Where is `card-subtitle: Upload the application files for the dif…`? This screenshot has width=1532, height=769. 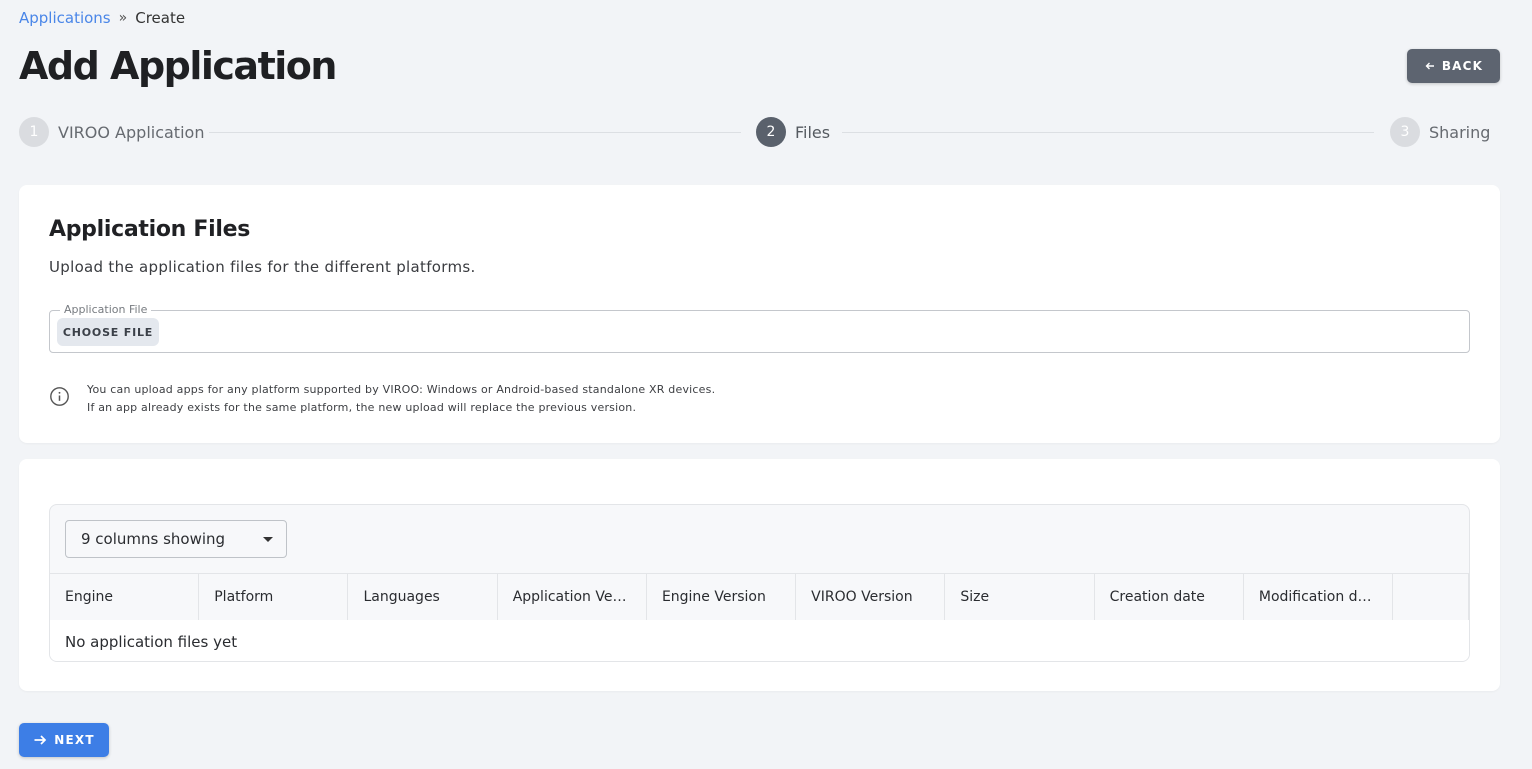 card-subtitle: Upload the application files for the dif… is located at coordinates (262, 267).